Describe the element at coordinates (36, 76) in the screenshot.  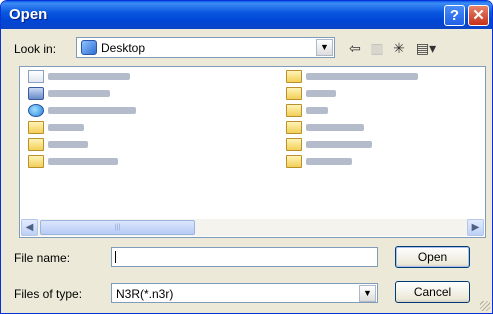
I see `my-documents-icon` at that location.